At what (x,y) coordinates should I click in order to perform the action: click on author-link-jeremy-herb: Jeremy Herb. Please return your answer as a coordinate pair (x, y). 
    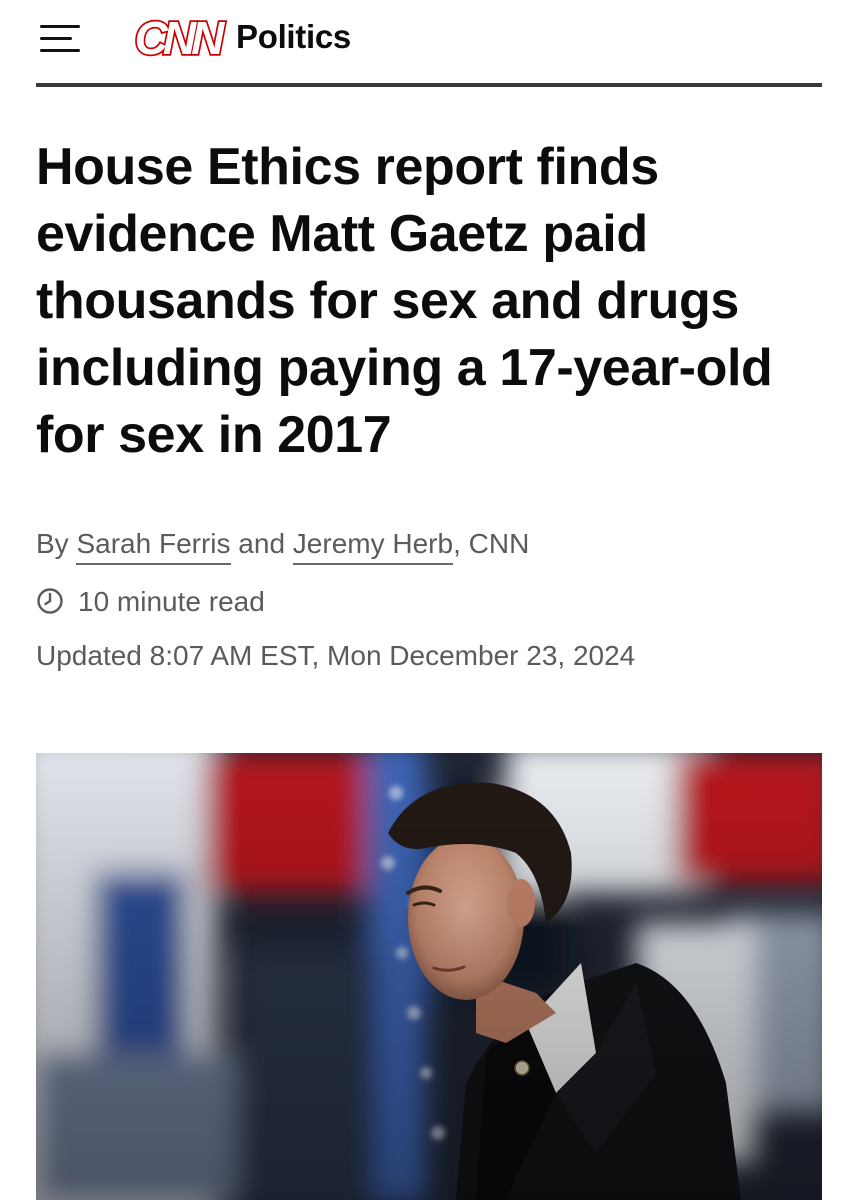
    Looking at the image, I should click on (373, 546).